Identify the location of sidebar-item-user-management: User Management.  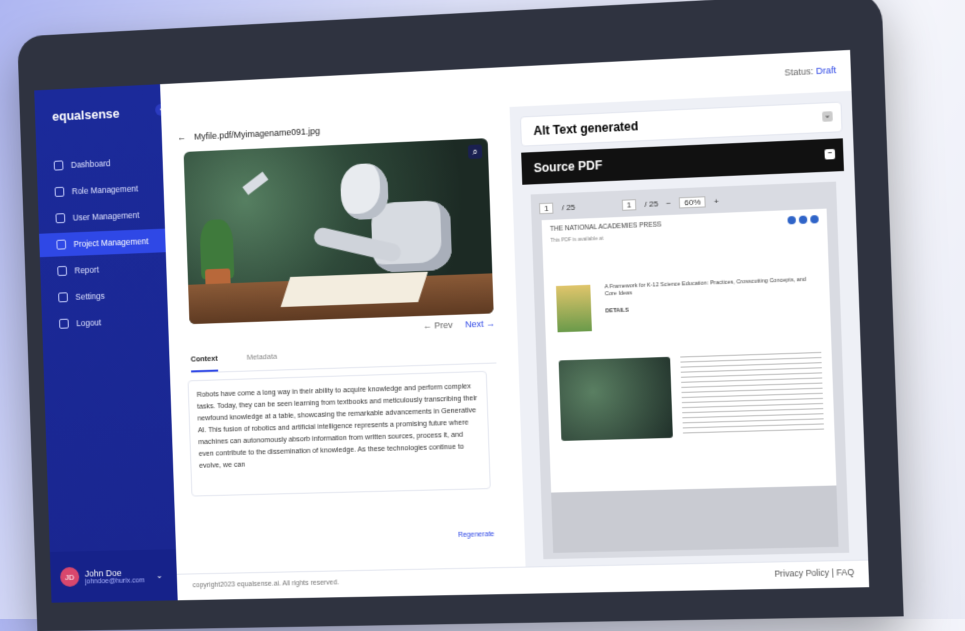
(101, 216).